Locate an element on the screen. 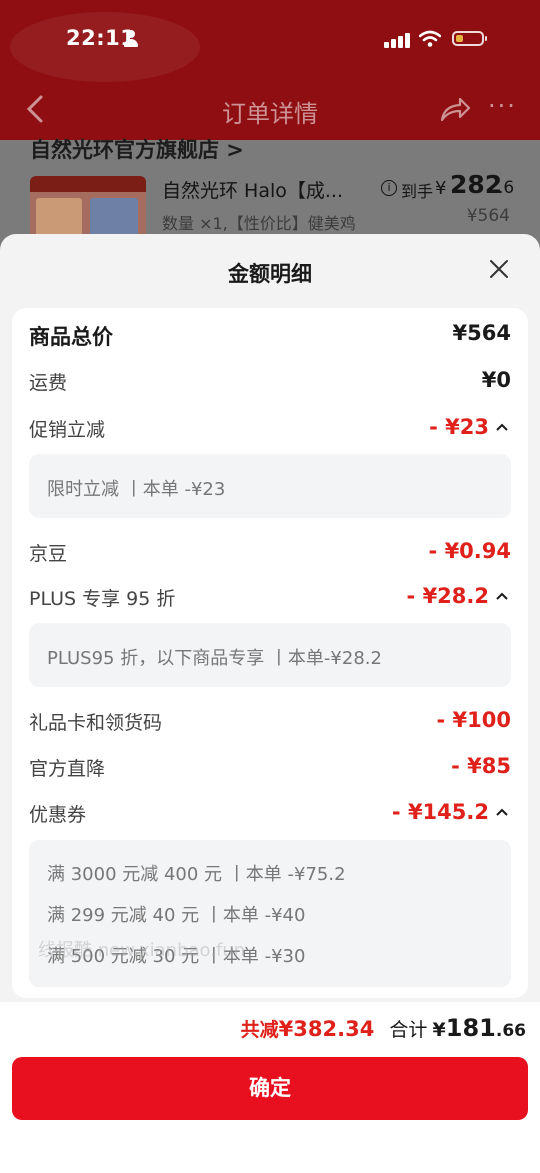 This screenshot has width=540, height=1173. signal-icon is located at coordinates (398, 40).